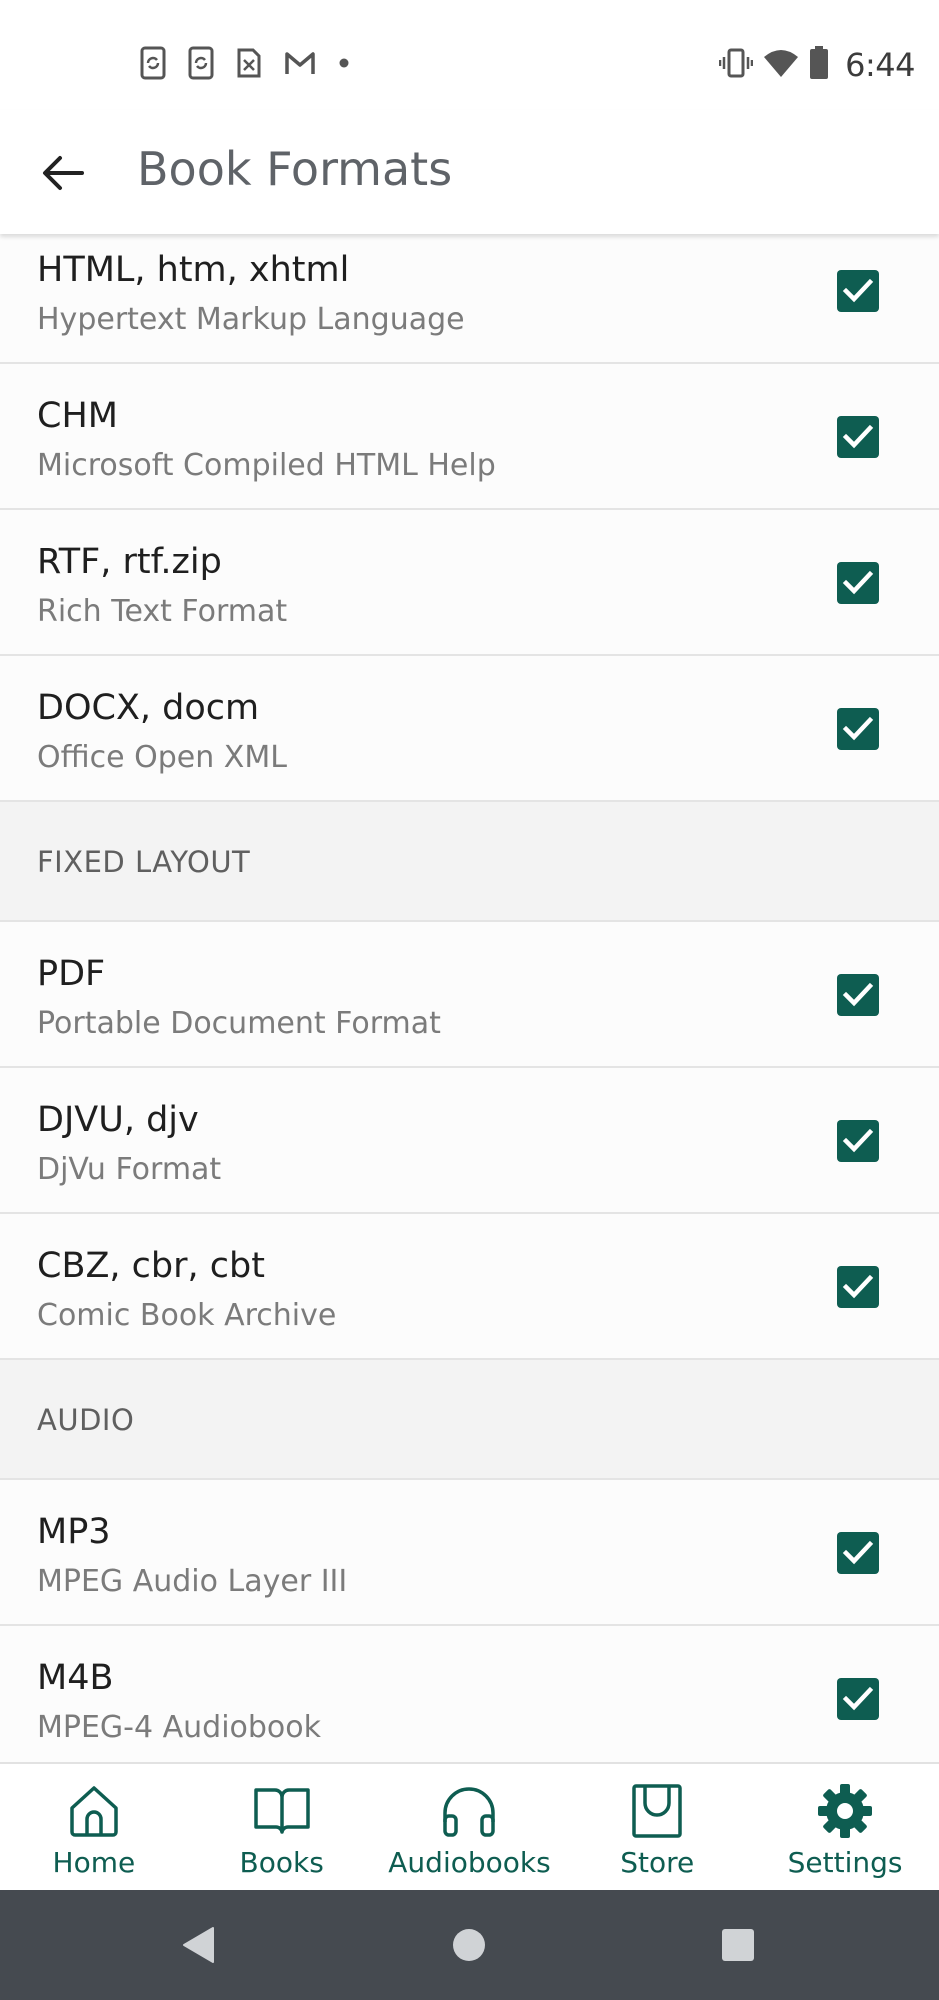 The width and height of the screenshot is (939, 2000). I want to click on format-name: DOCX, docm, so click(148, 708).